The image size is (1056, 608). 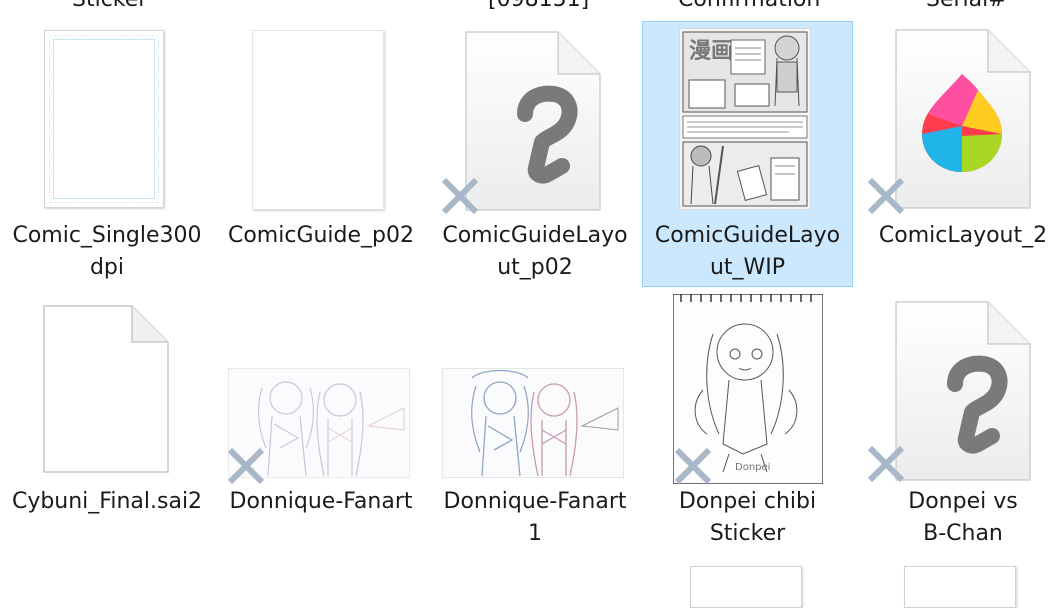 I want to click on generic-file-icon, so click(x=106, y=389).